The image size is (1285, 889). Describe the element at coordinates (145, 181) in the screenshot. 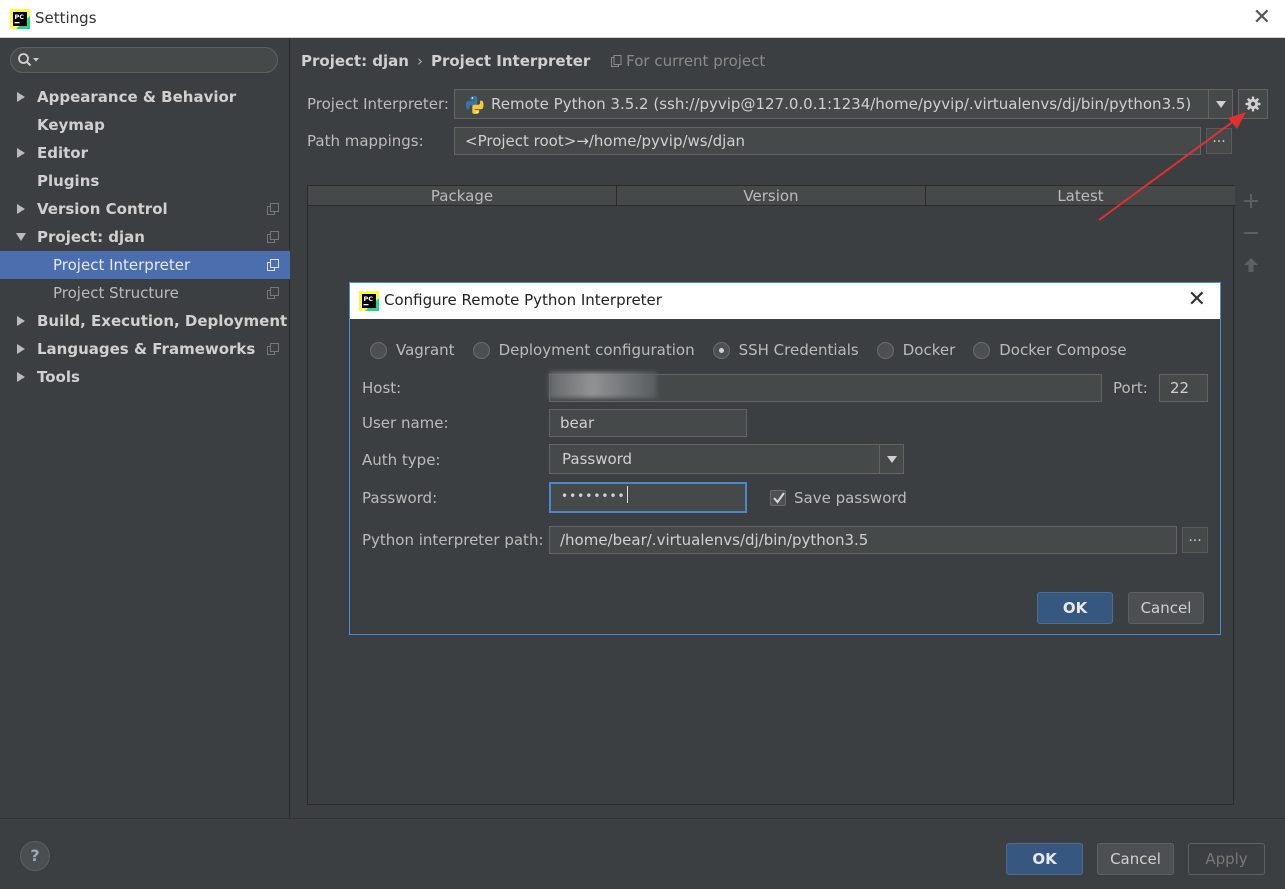

I see `sidebar-item-plugins: Plugins` at that location.